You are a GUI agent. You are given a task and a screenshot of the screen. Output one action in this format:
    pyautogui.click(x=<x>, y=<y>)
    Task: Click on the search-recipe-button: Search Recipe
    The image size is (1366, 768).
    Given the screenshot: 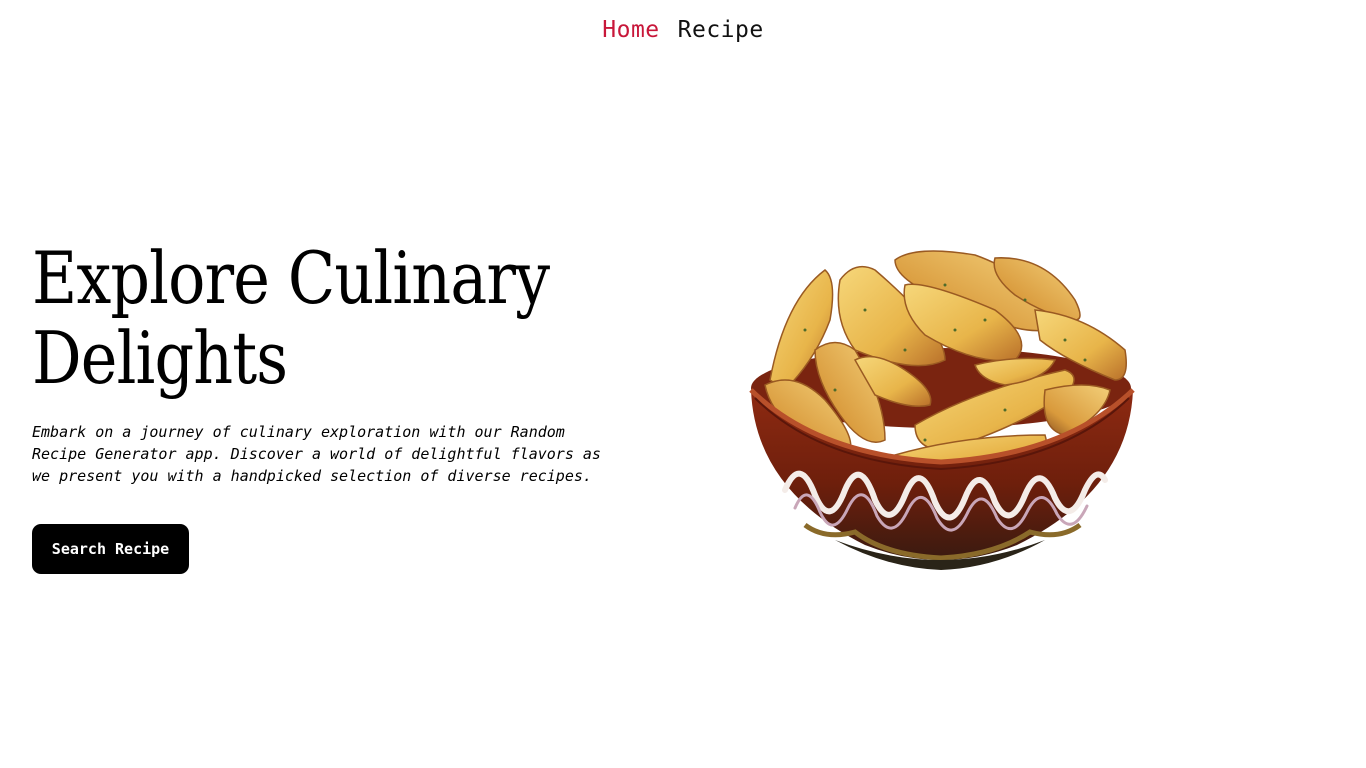 What is the action you would take?
    pyautogui.click(x=110, y=549)
    